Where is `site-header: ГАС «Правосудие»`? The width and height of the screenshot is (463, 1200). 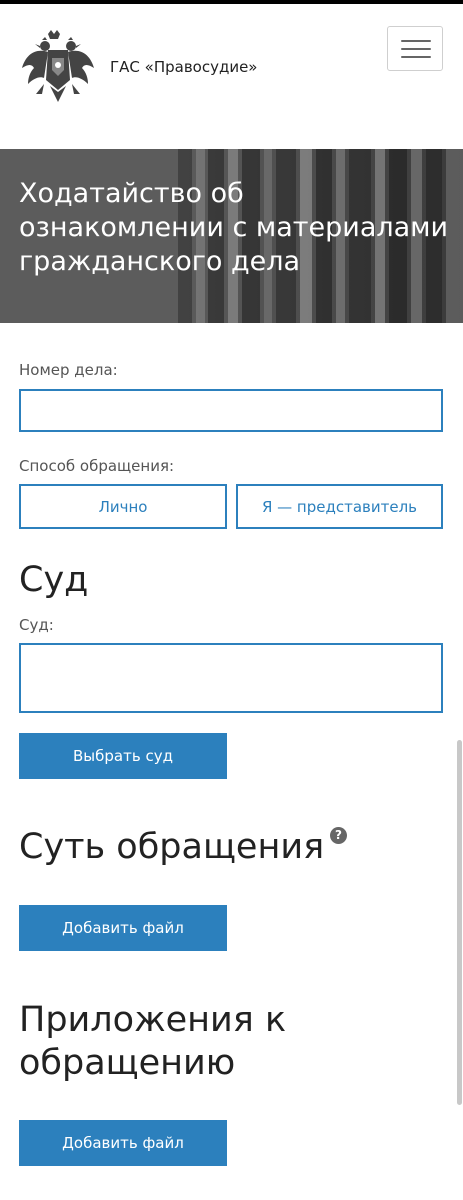
site-header: ГАС «Правосудие» is located at coordinates (231, 76).